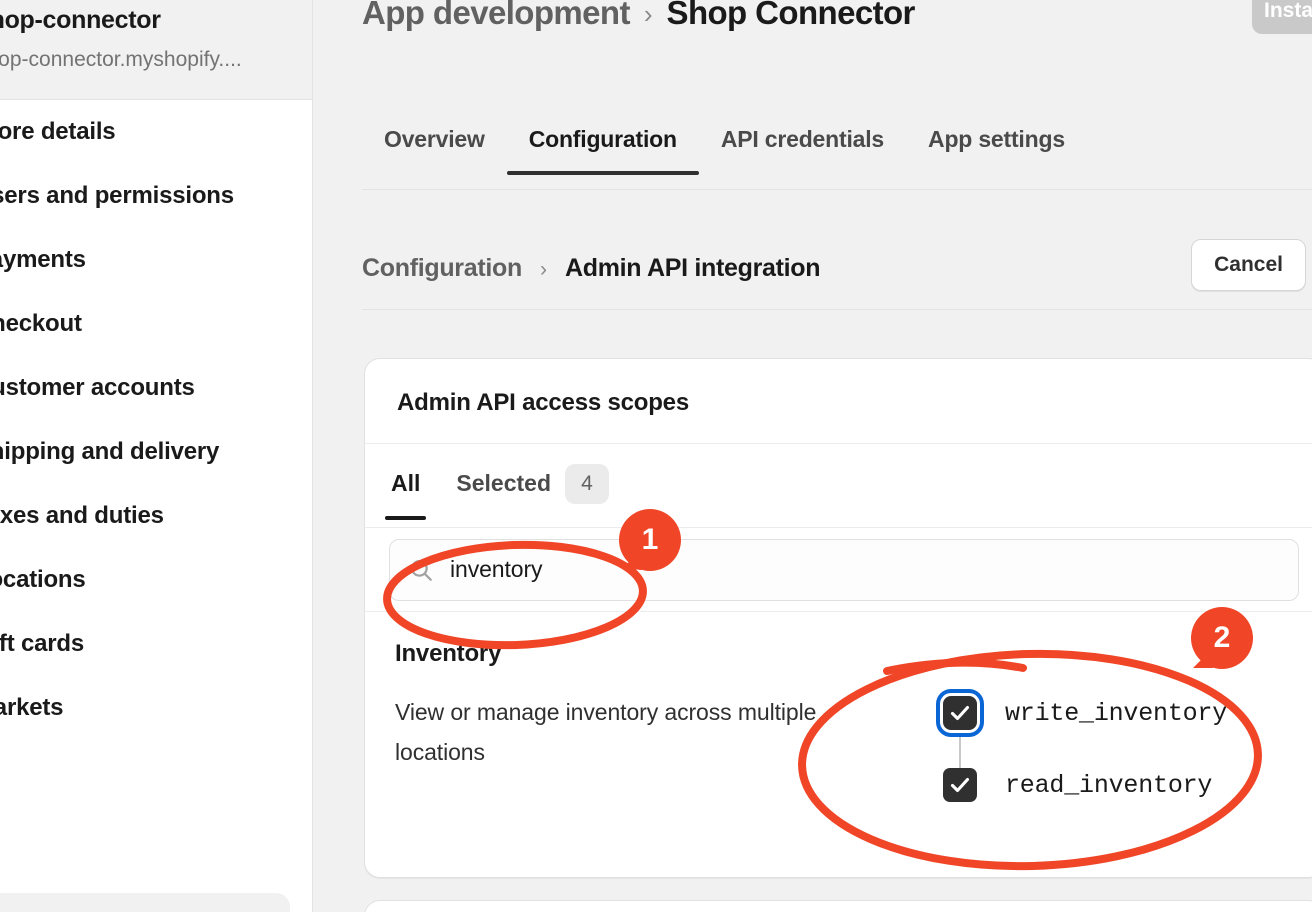  What do you see at coordinates (496, 16) in the screenshot?
I see `breadcrumb-parent-link: App development` at bounding box center [496, 16].